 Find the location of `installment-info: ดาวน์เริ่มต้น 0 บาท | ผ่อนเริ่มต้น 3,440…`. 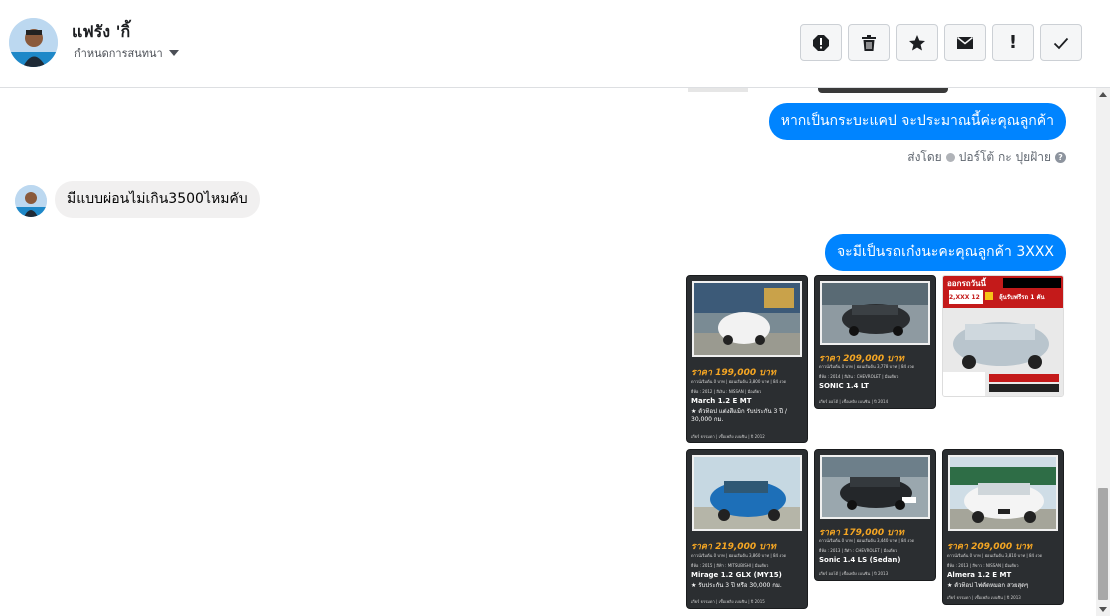

installment-info: ดาวน์เริ่มต้น 0 บาท | ผ่อนเริ่มต้น 3,440… is located at coordinates (867, 540).